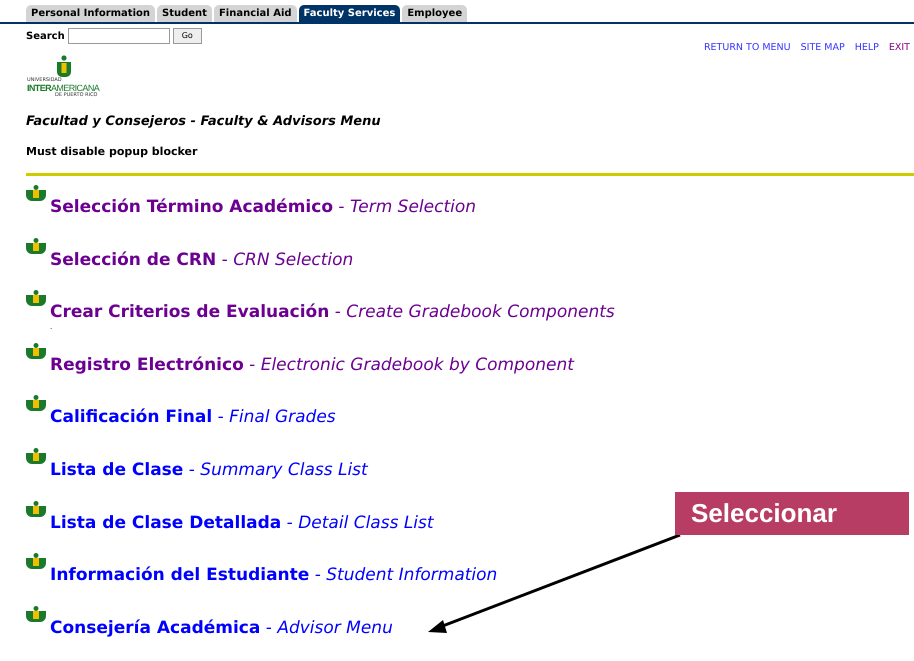  Describe the element at coordinates (312, 365) in the screenshot. I see `menu-link: Registro Electrónico - Electronic Gradebook by Component` at that location.